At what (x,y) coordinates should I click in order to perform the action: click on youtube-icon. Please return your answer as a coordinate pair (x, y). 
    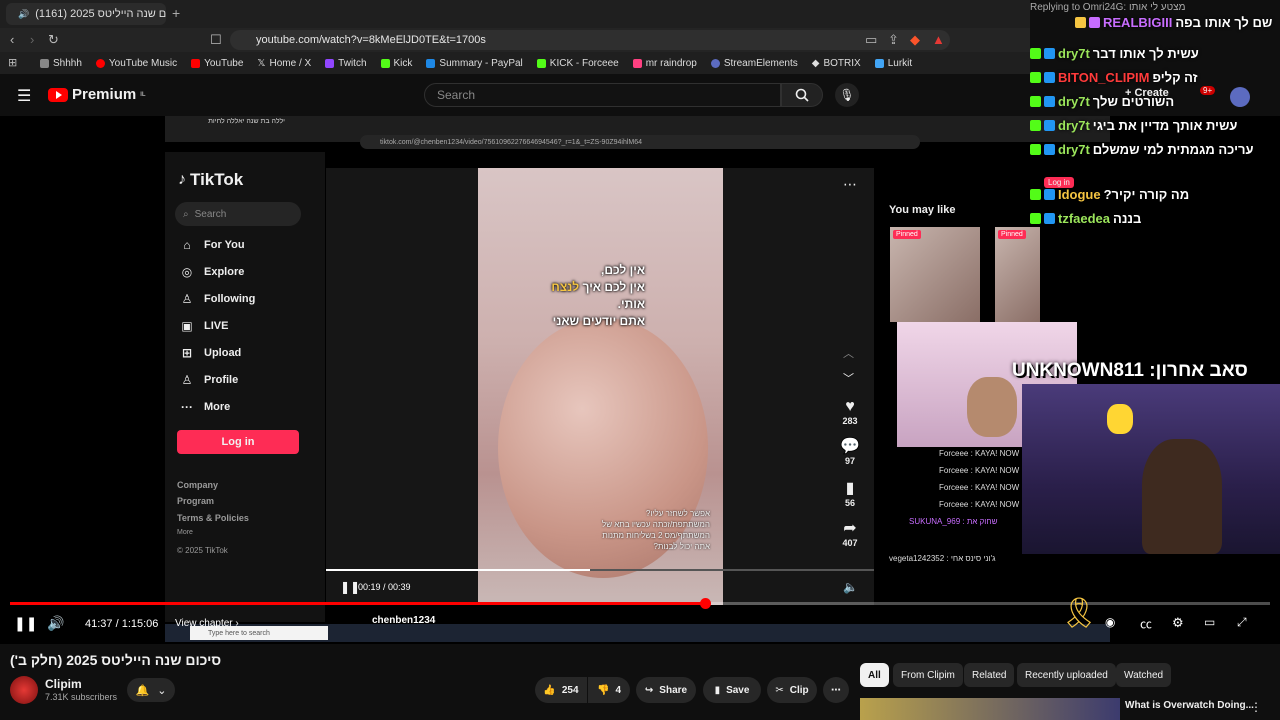
    Looking at the image, I should click on (637, 63).